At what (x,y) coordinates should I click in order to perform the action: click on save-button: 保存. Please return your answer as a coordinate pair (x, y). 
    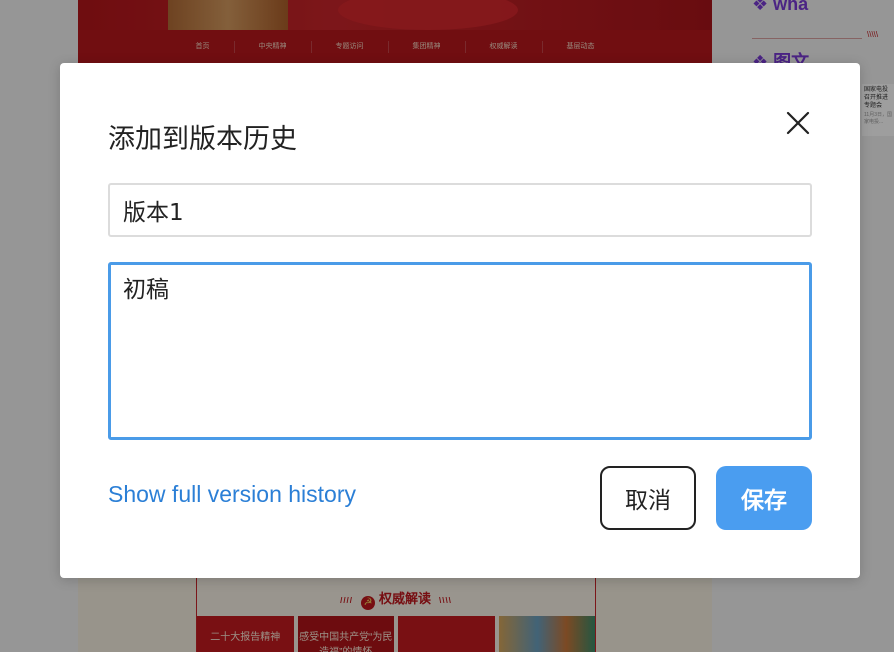
    Looking at the image, I should click on (764, 498).